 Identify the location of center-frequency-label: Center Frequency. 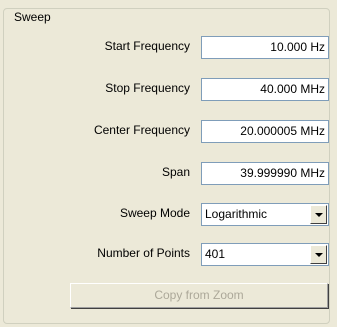
(141, 130).